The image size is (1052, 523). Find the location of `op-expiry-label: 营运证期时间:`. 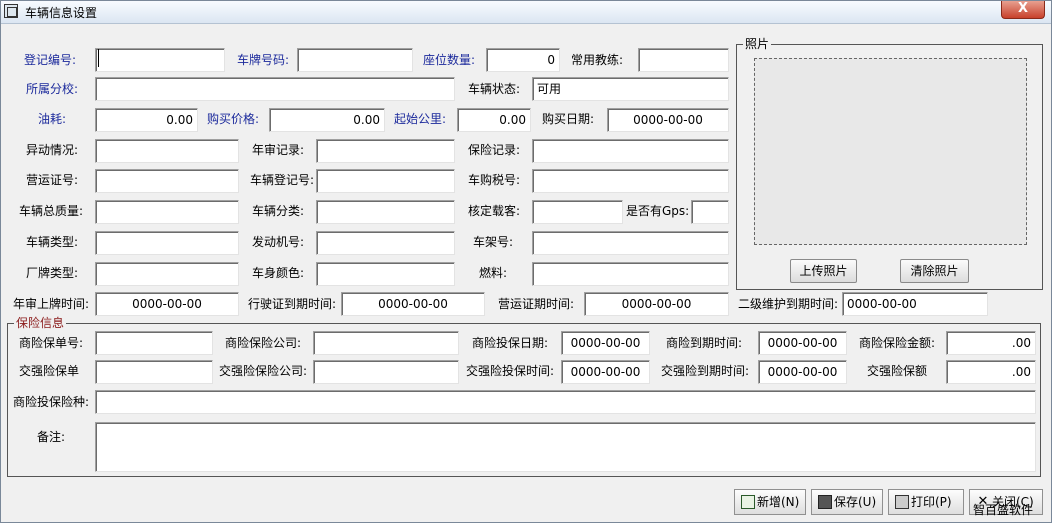

op-expiry-label: 营运证期时间: is located at coordinates (536, 304).